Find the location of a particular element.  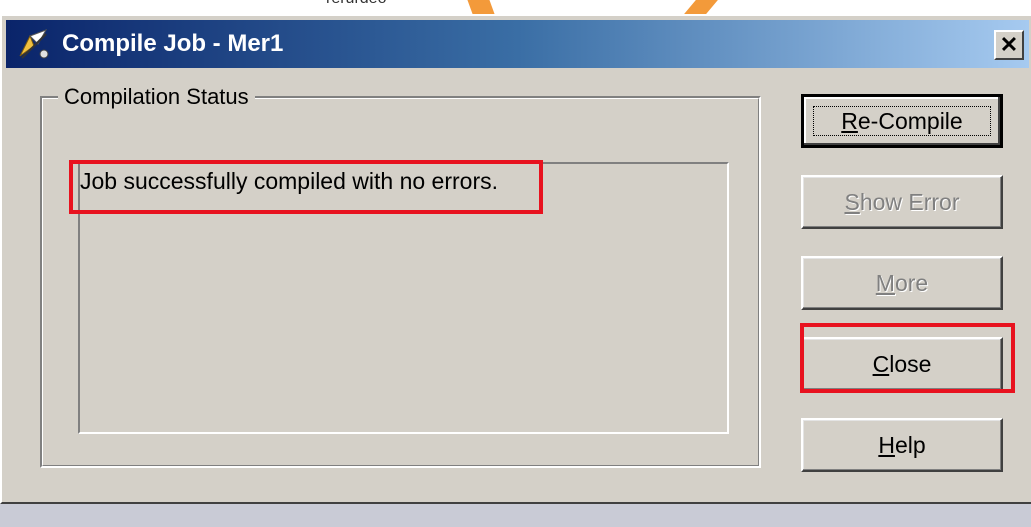

focus-rectangle is located at coordinates (902, 121).